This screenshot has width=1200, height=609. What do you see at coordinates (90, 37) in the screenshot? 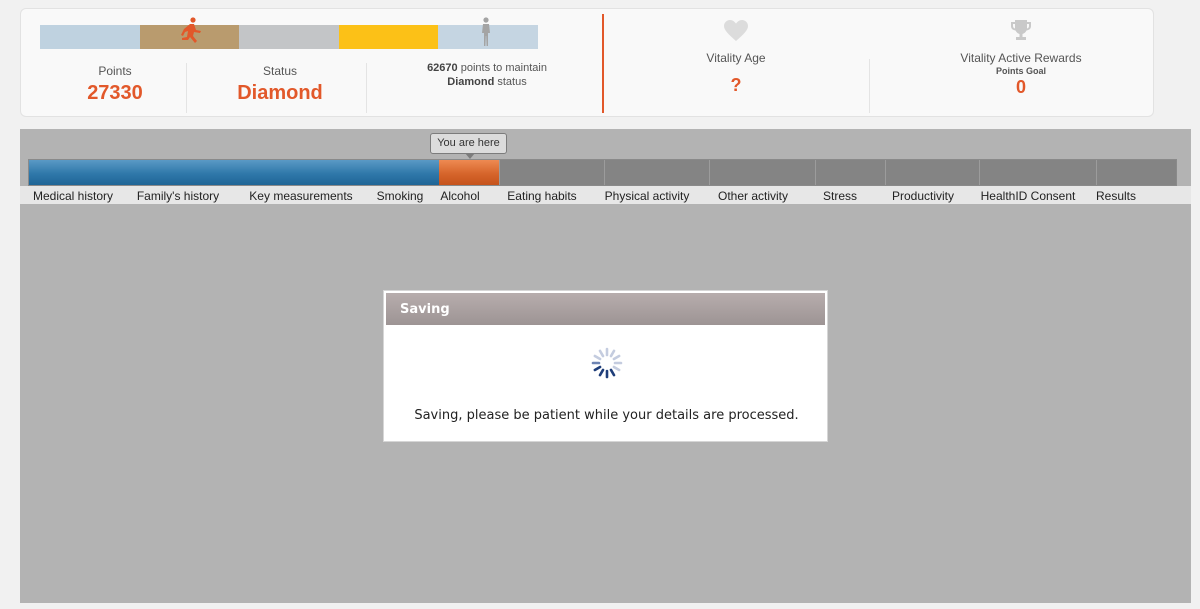
I see `tier-segment-blue` at bounding box center [90, 37].